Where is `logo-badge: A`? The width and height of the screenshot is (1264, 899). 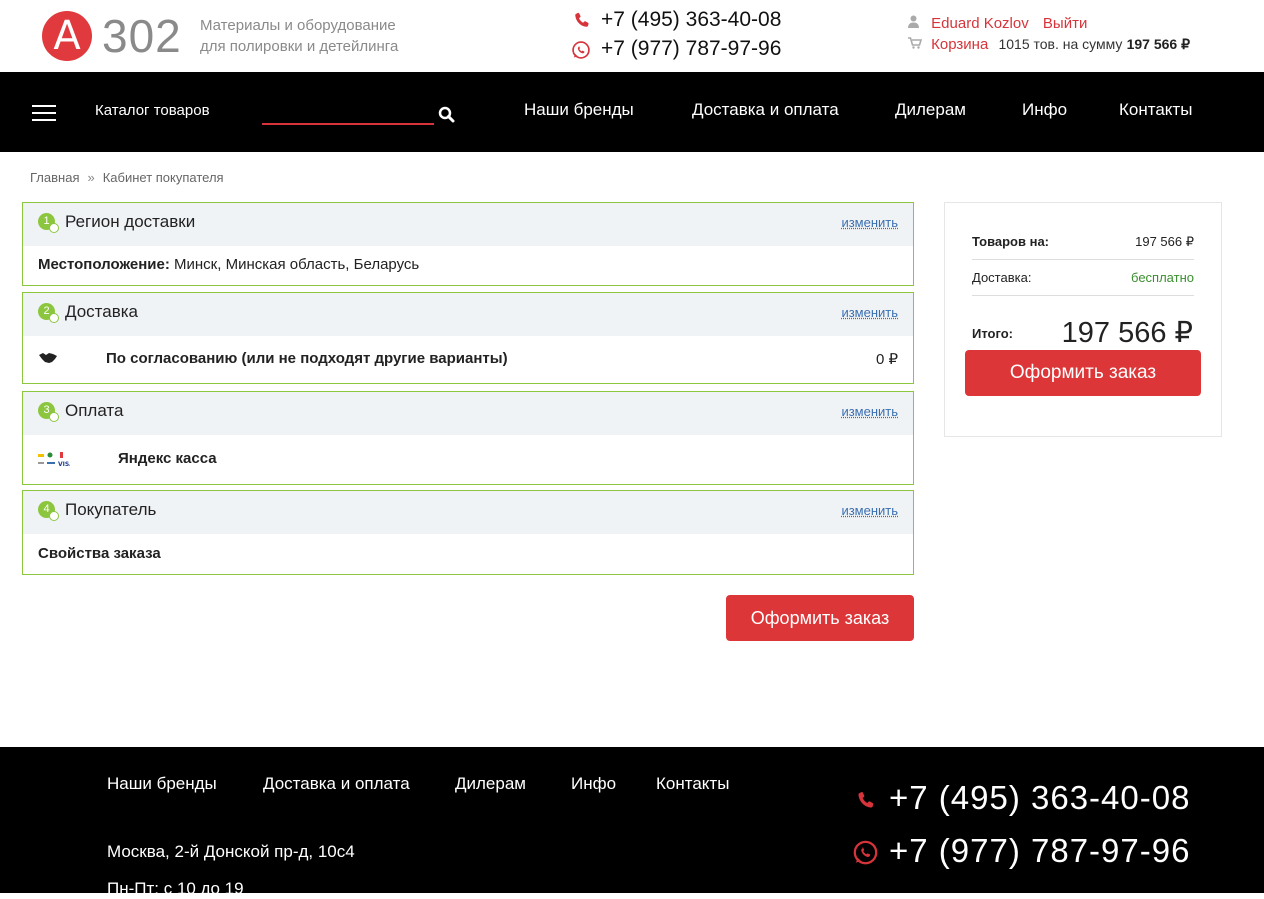
logo-badge: A is located at coordinates (67, 36).